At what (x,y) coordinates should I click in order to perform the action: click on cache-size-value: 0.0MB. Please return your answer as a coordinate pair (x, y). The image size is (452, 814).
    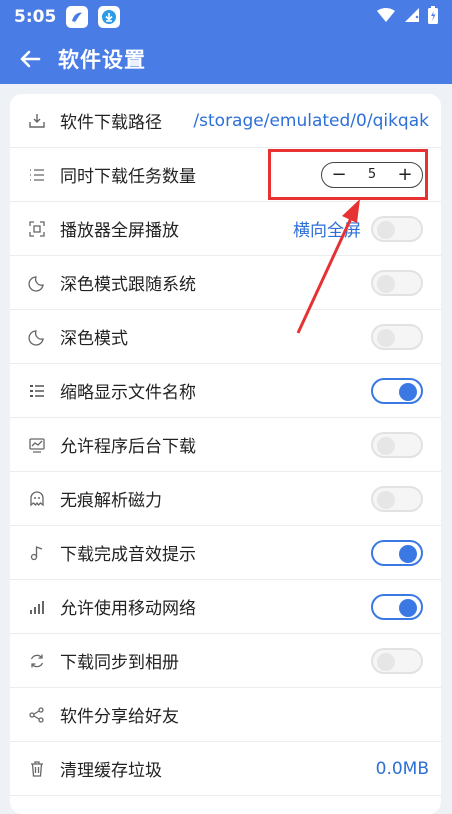
    Looking at the image, I should click on (402, 768).